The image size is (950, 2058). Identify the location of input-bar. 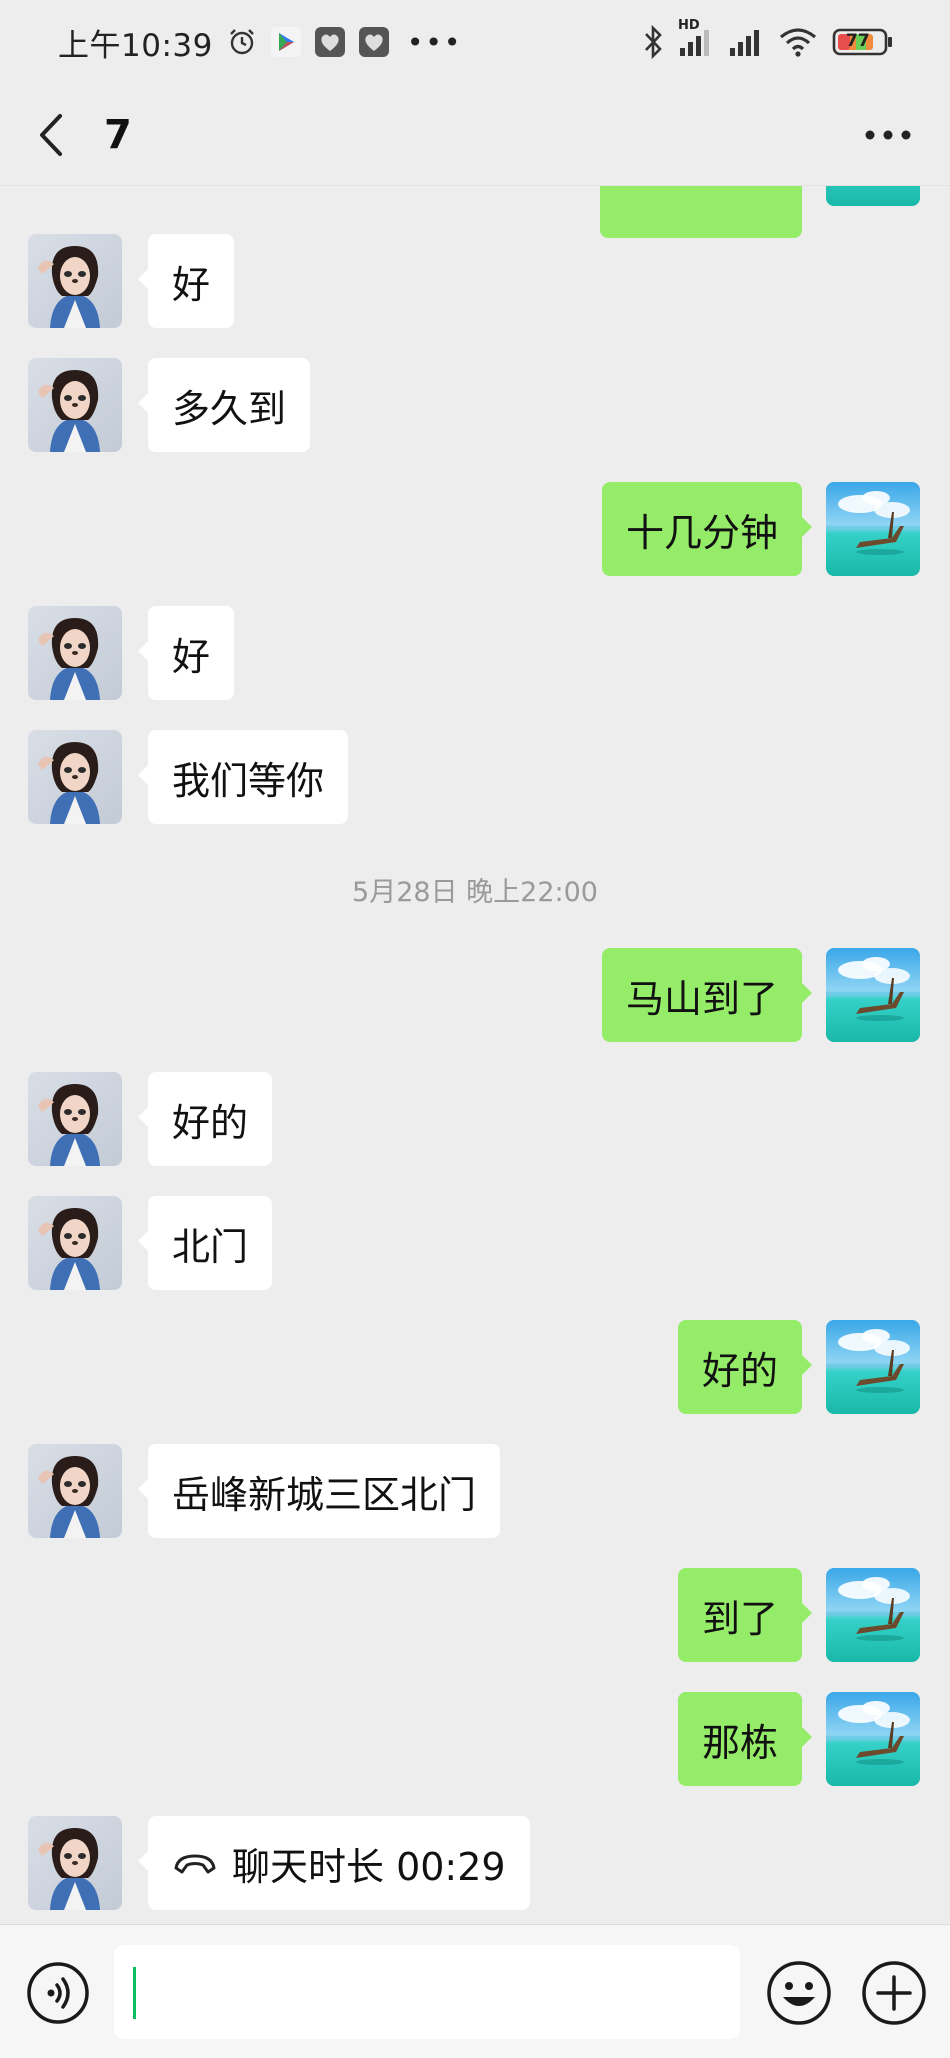
(475, 1991).